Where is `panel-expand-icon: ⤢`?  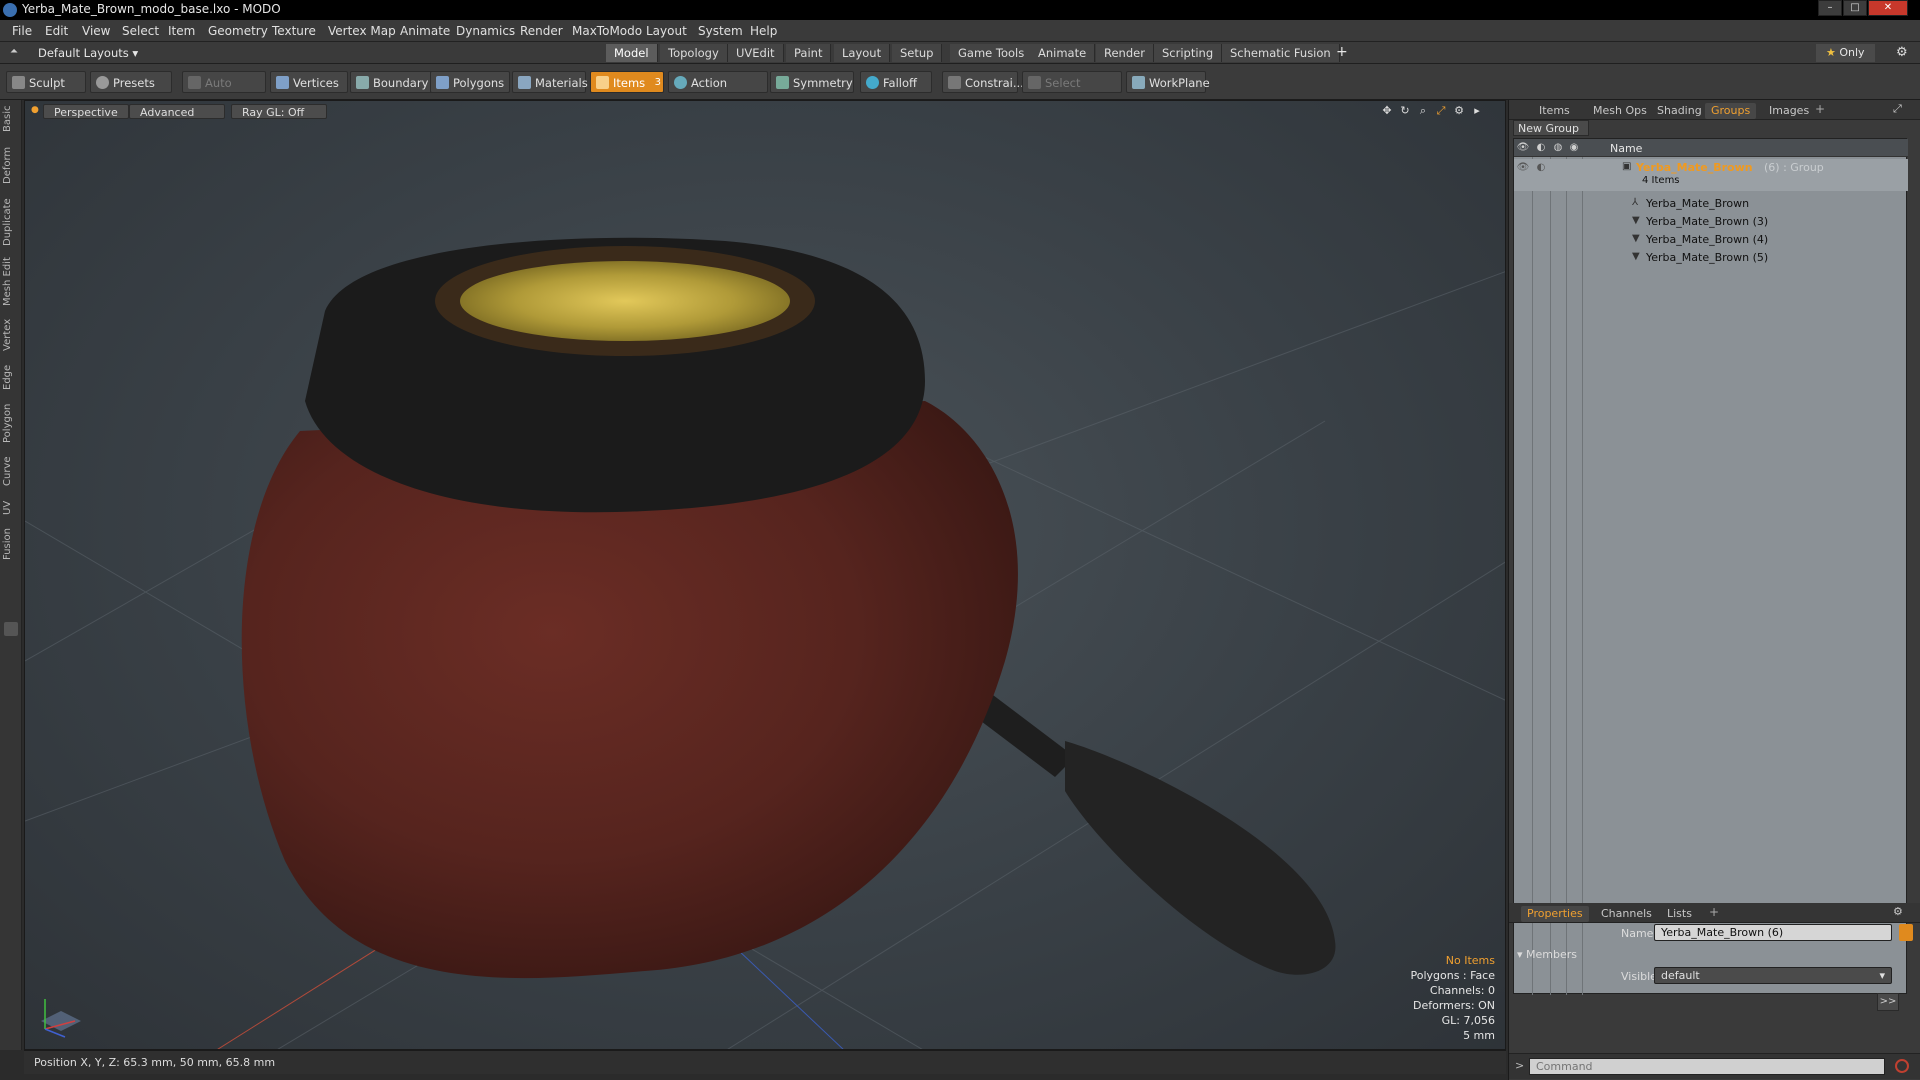
panel-expand-icon: ⤢ is located at coordinates (1897, 109).